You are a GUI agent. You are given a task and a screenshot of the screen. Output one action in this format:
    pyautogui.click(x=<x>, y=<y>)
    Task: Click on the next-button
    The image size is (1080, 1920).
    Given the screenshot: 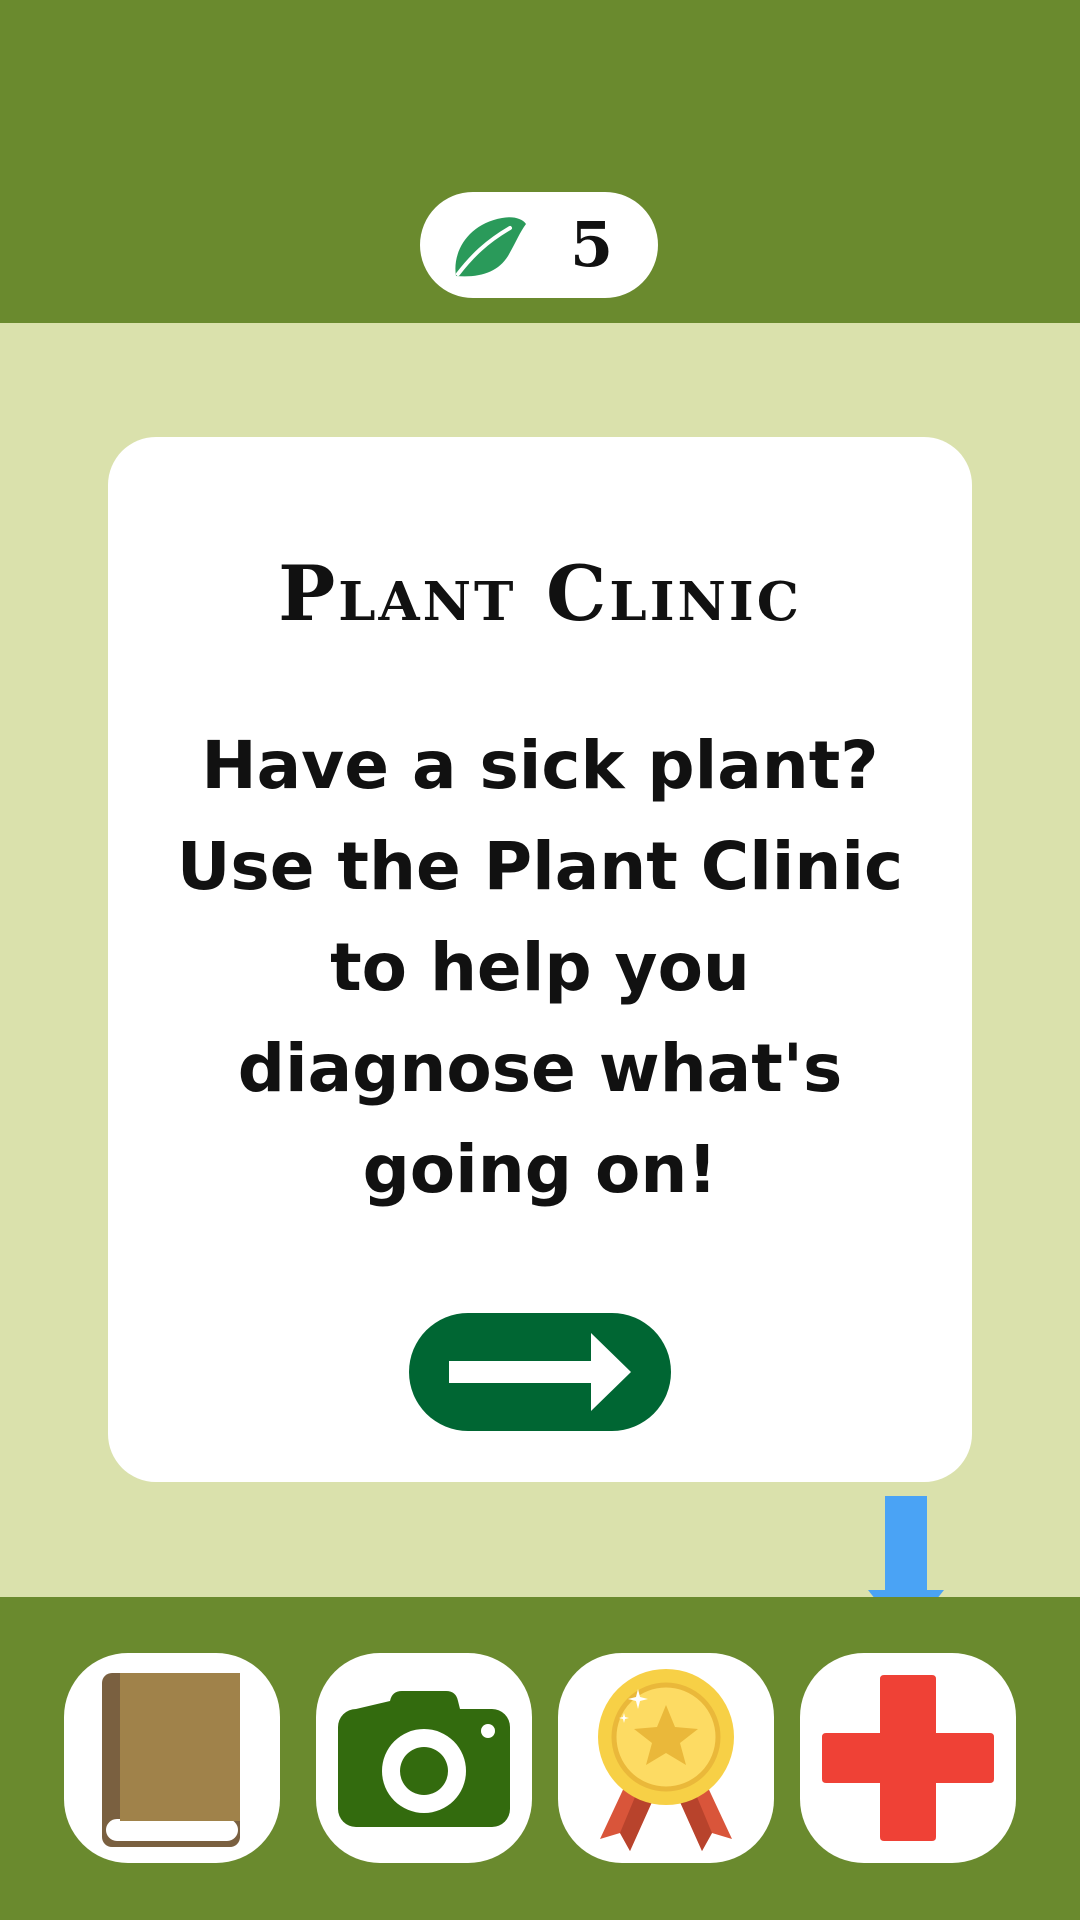 What is the action you would take?
    pyautogui.click(x=540, y=1372)
    